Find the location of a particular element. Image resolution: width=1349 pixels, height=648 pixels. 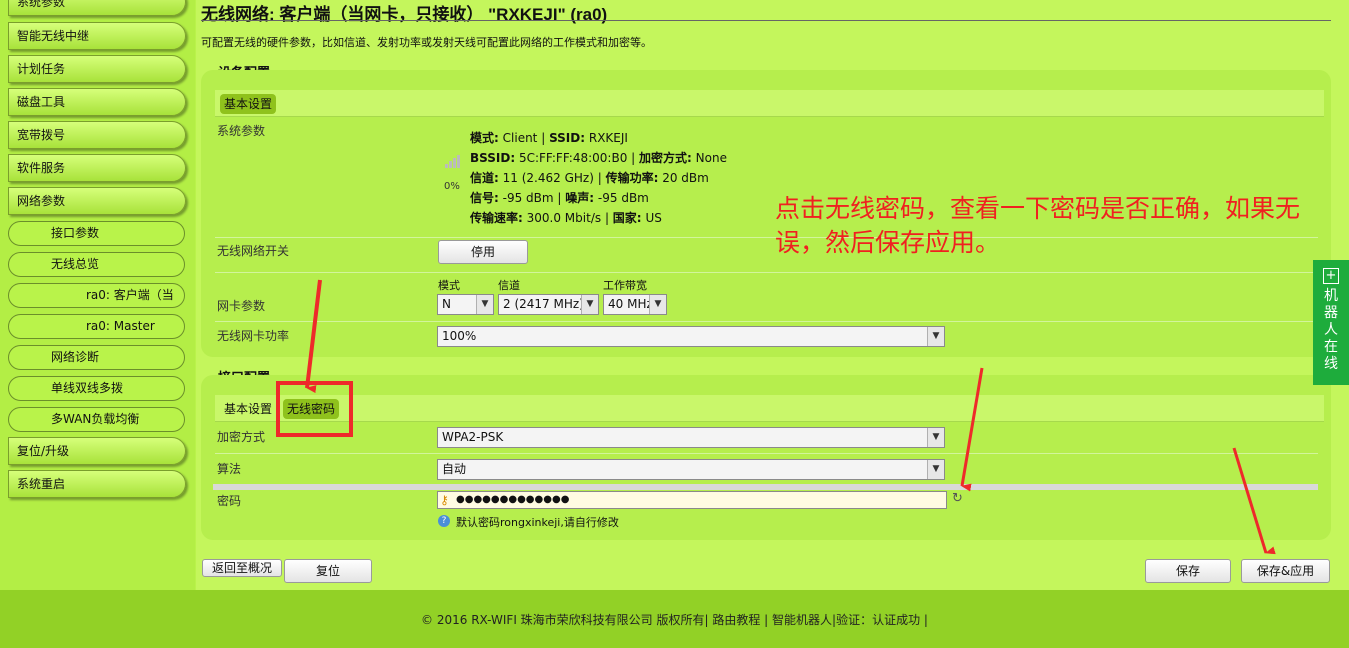

plus-icon: + is located at coordinates (1331, 276).